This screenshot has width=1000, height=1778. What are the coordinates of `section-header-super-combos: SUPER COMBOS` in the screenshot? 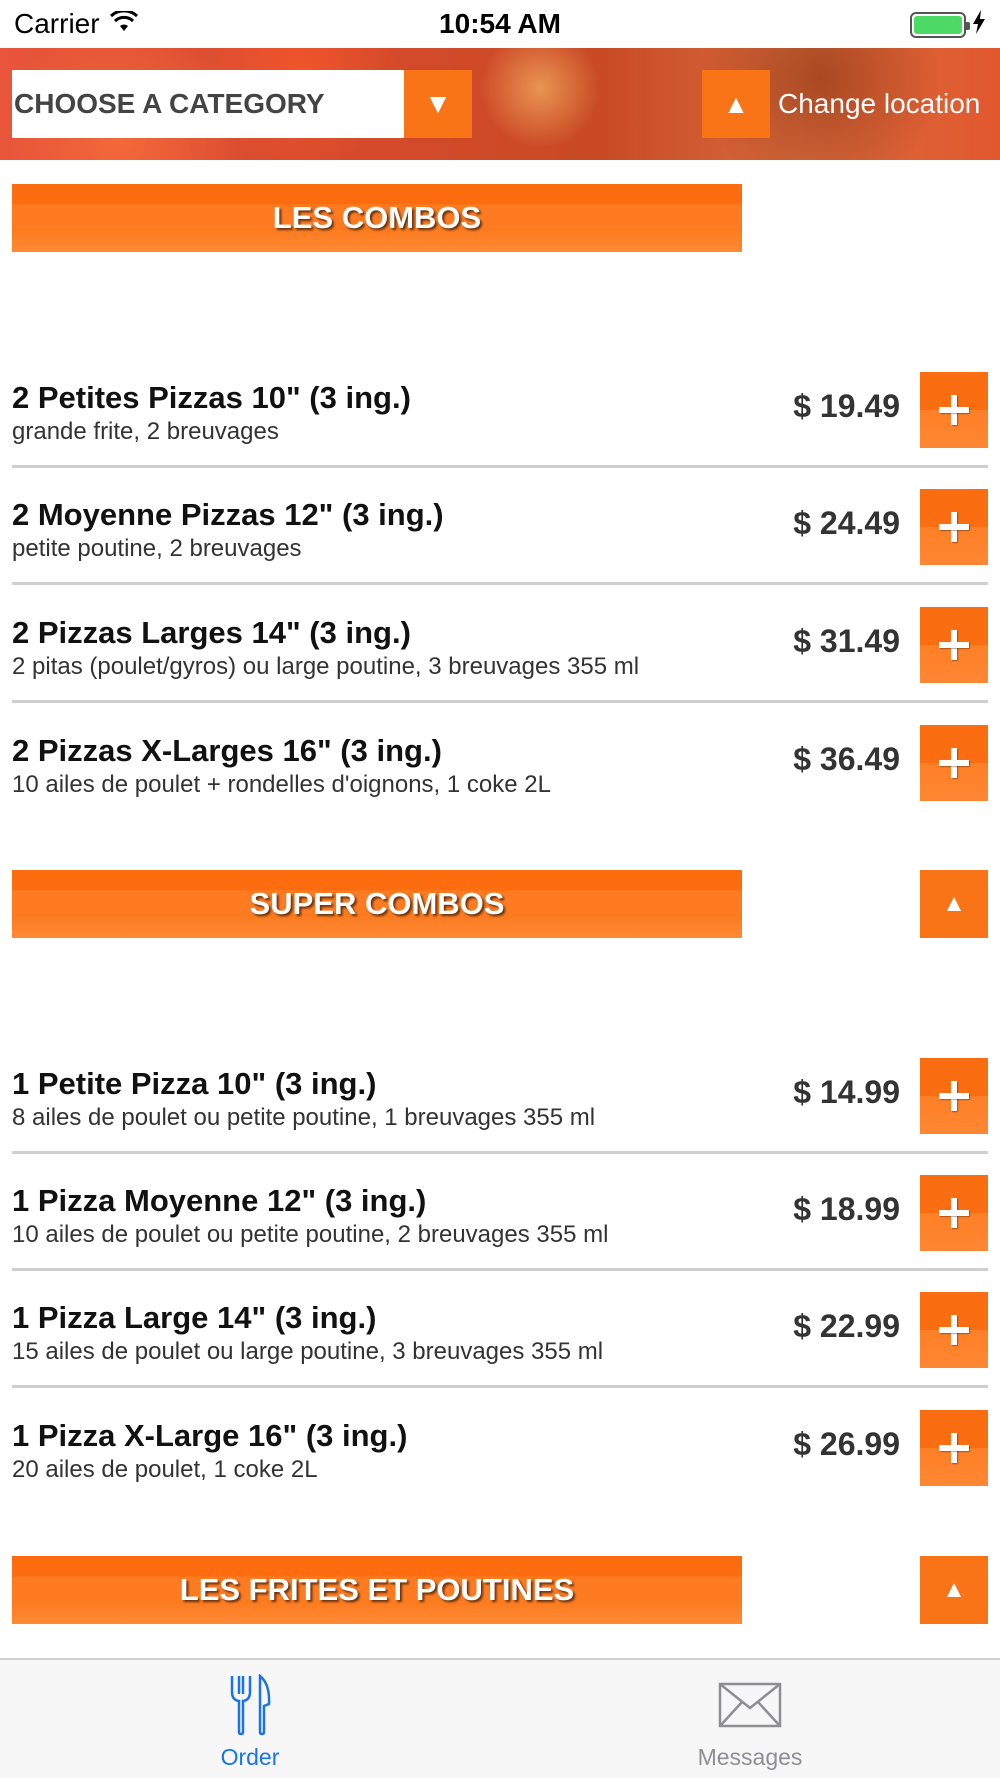 It's located at (377, 904).